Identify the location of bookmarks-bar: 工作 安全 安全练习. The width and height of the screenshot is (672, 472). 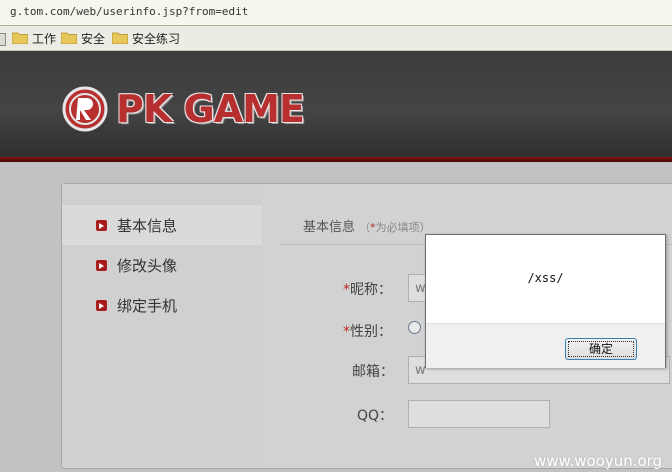
(336, 38).